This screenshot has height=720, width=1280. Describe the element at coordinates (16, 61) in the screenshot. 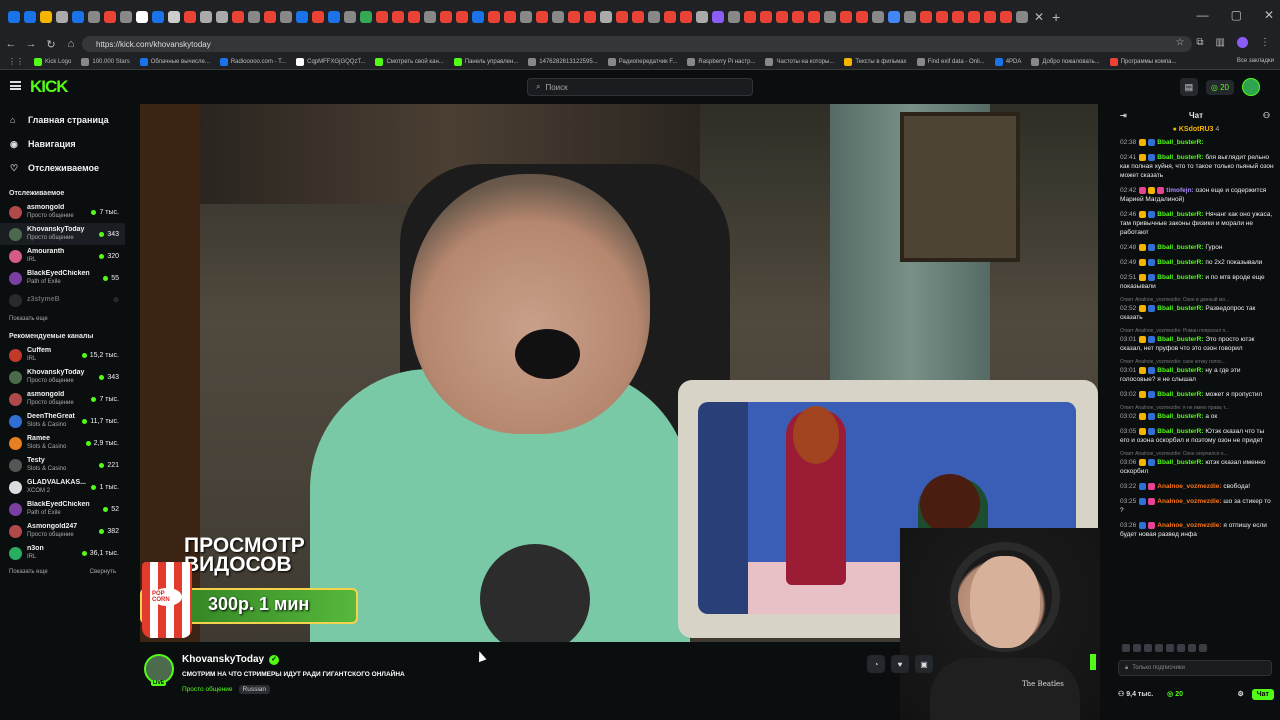

I see `apps-icon: ⋮⋮` at that location.